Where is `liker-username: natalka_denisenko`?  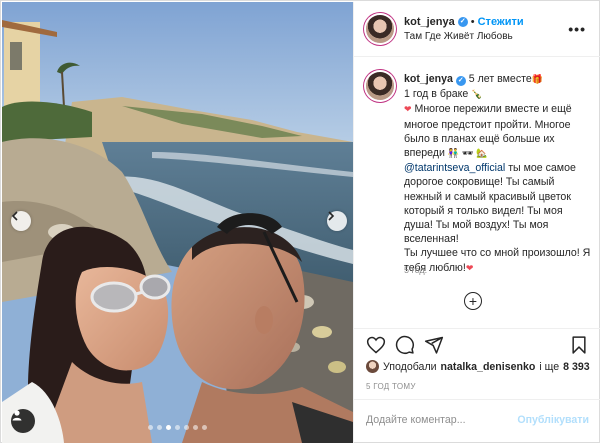 liker-username: natalka_denisenko is located at coordinates (488, 367).